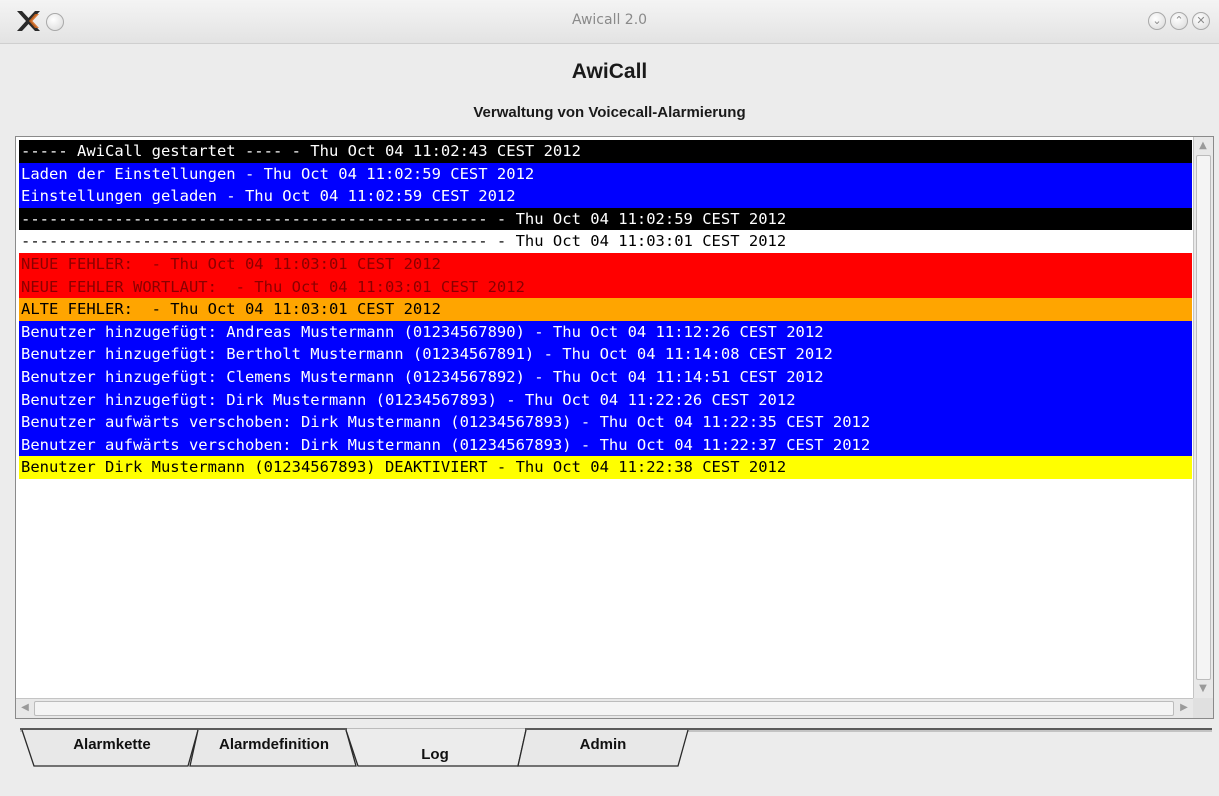  I want to click on scroll-down-icon: ▼, so click(1203, 689).